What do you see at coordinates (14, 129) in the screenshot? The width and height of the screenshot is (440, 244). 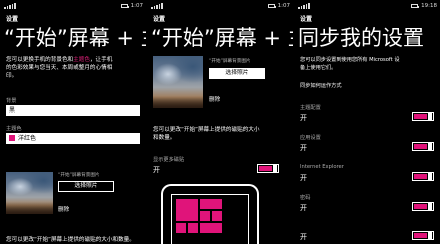 I see `accent-label: 主题色` at bounding box center [14, 129].